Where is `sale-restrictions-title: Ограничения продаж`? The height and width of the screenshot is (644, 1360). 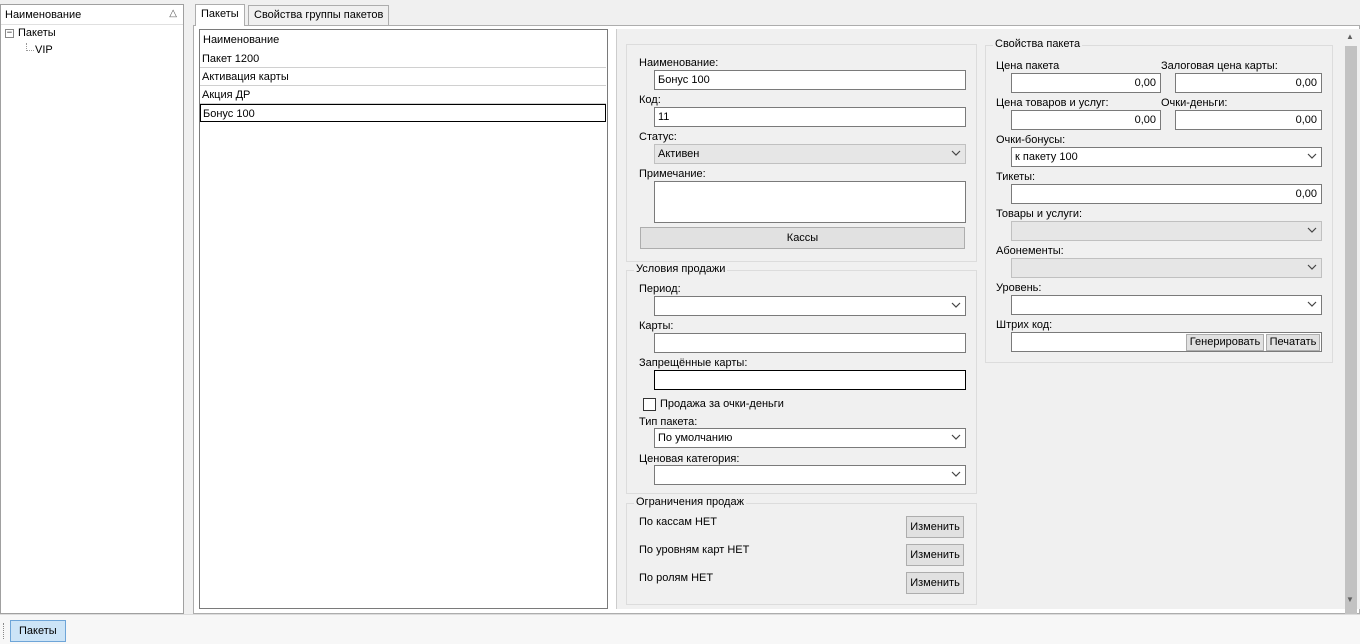 sale-restrictions-title: Ограничения продаж is located at coordinates (690, 502).